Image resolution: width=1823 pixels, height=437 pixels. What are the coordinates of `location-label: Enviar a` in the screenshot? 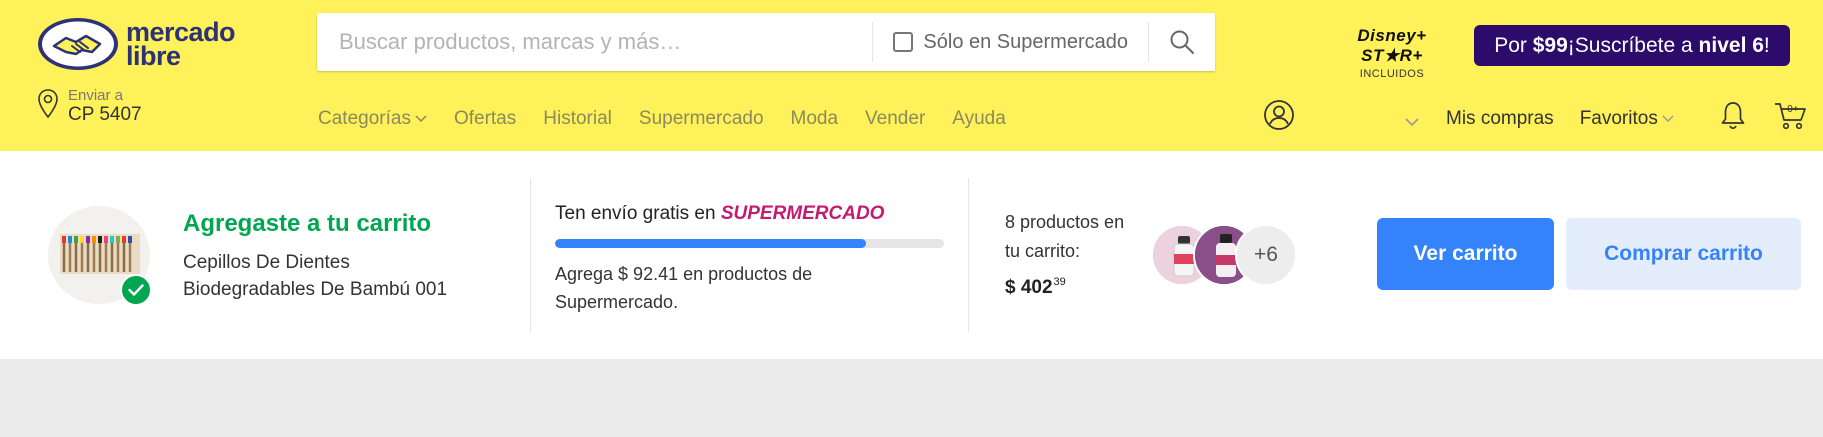 It's located at (96, 95).